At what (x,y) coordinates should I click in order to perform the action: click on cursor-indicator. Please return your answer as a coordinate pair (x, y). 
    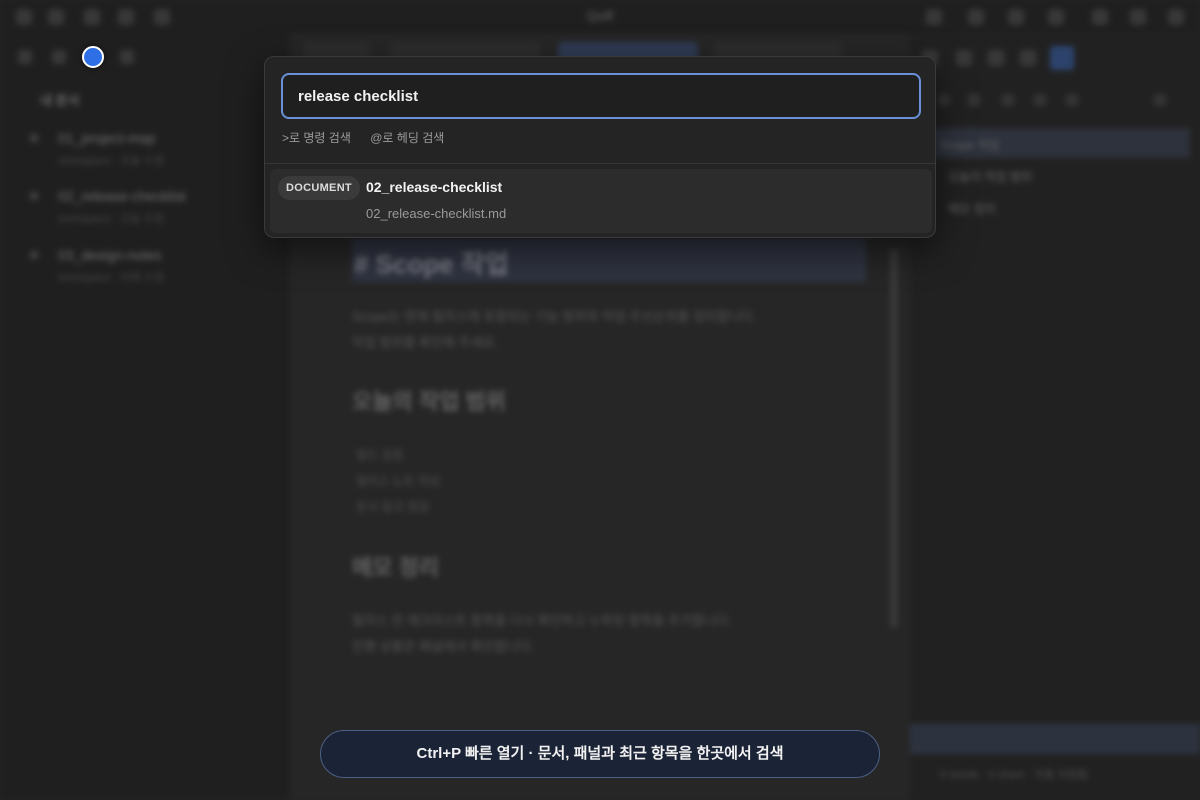
    Looking at the image, I should click on (93, 57).